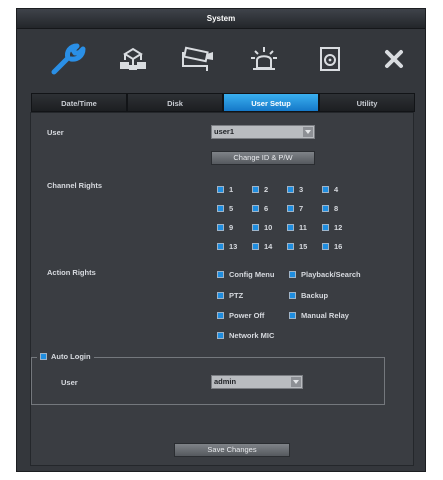 Image resolution: width=443 pixels, height=480 pixels. Describe the element at coordinates (297, 246) in the screenshot. I see `channel-checkbox: 15` at that location.